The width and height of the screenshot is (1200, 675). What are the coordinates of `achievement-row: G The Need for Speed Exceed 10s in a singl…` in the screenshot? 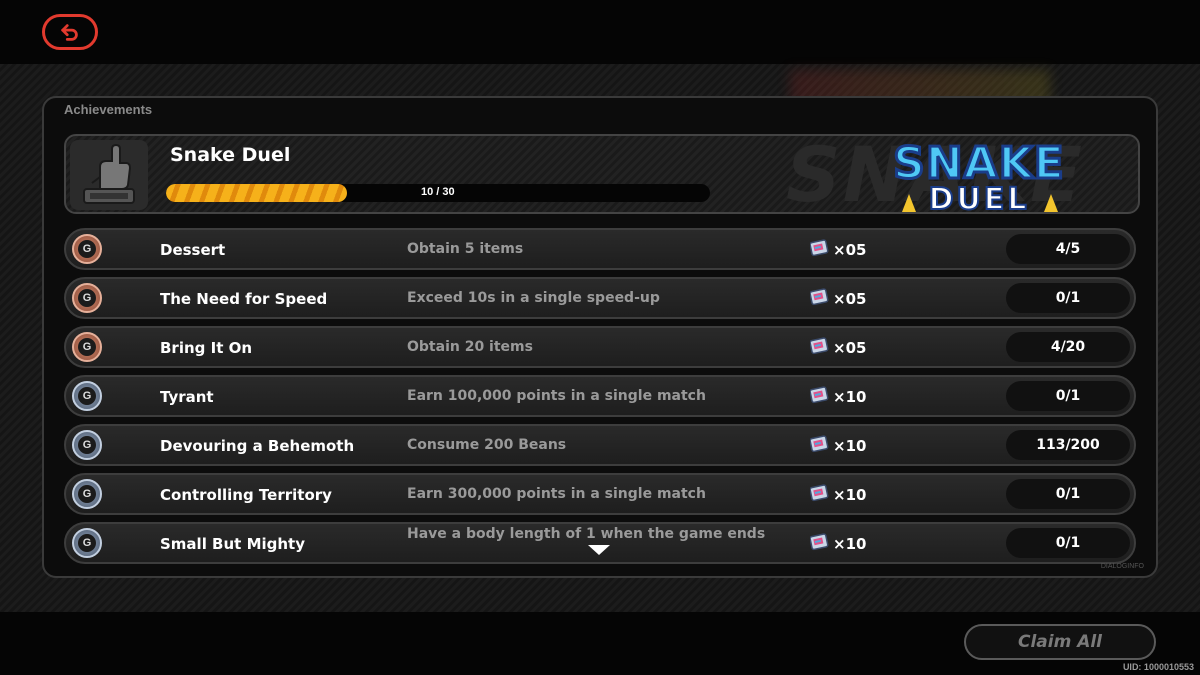 It's located at (600, 298).